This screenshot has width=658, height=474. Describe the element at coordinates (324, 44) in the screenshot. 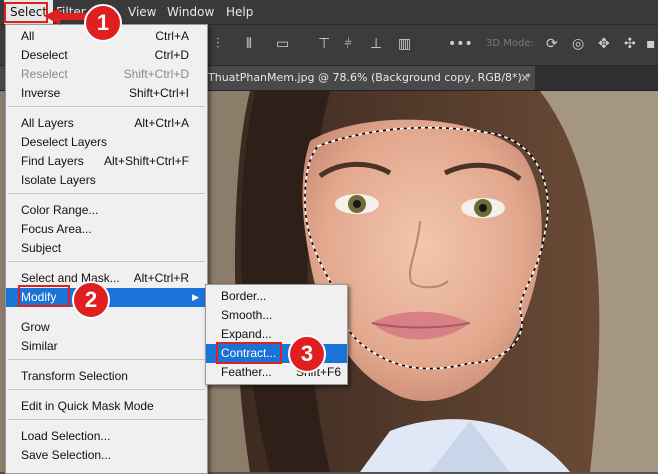

I see `align-top-icon: ⊤` at that location.